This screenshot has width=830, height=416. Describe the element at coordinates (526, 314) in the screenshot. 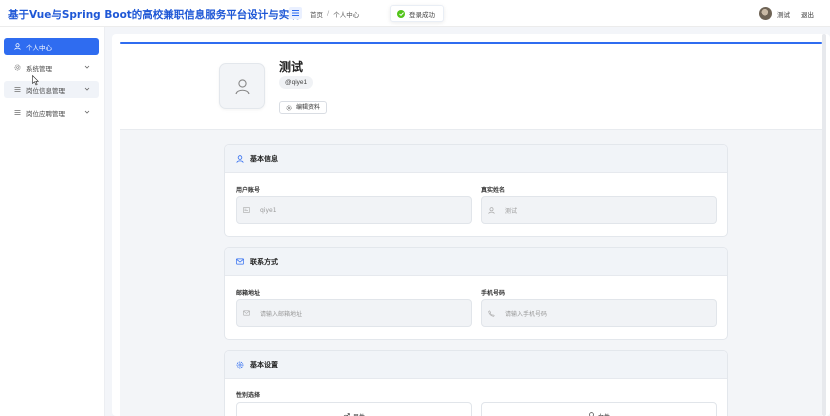

I see `phone-placeholder: 请输入手机号码` at that location.